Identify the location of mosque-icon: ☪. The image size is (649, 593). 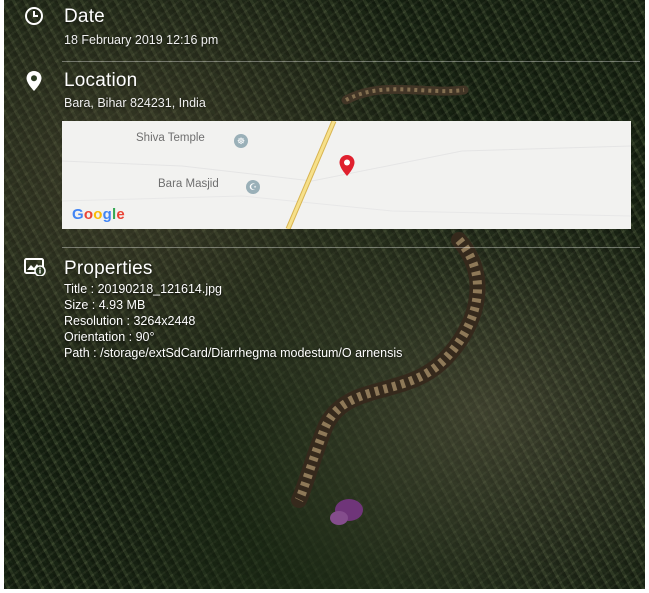
(253, 187).